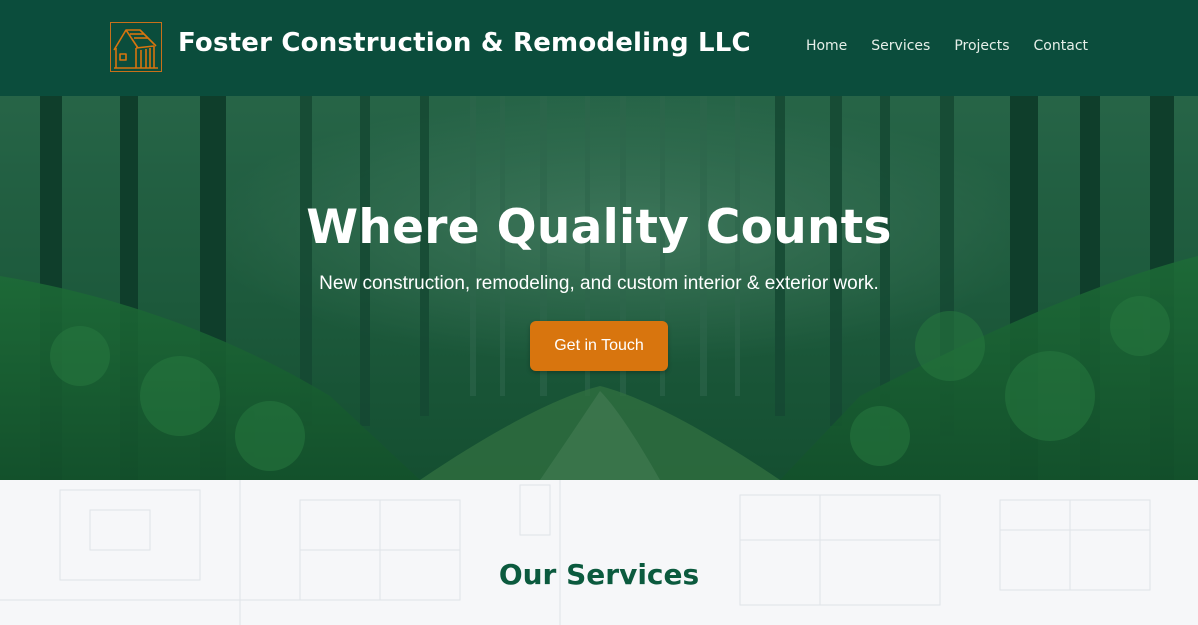 This screenshot has width=1198, height=625. What do you see at coordinates (1061, 46) in the screenshot?
I see `nav-link-contact: Contact` at bounding box center [1061, 46].